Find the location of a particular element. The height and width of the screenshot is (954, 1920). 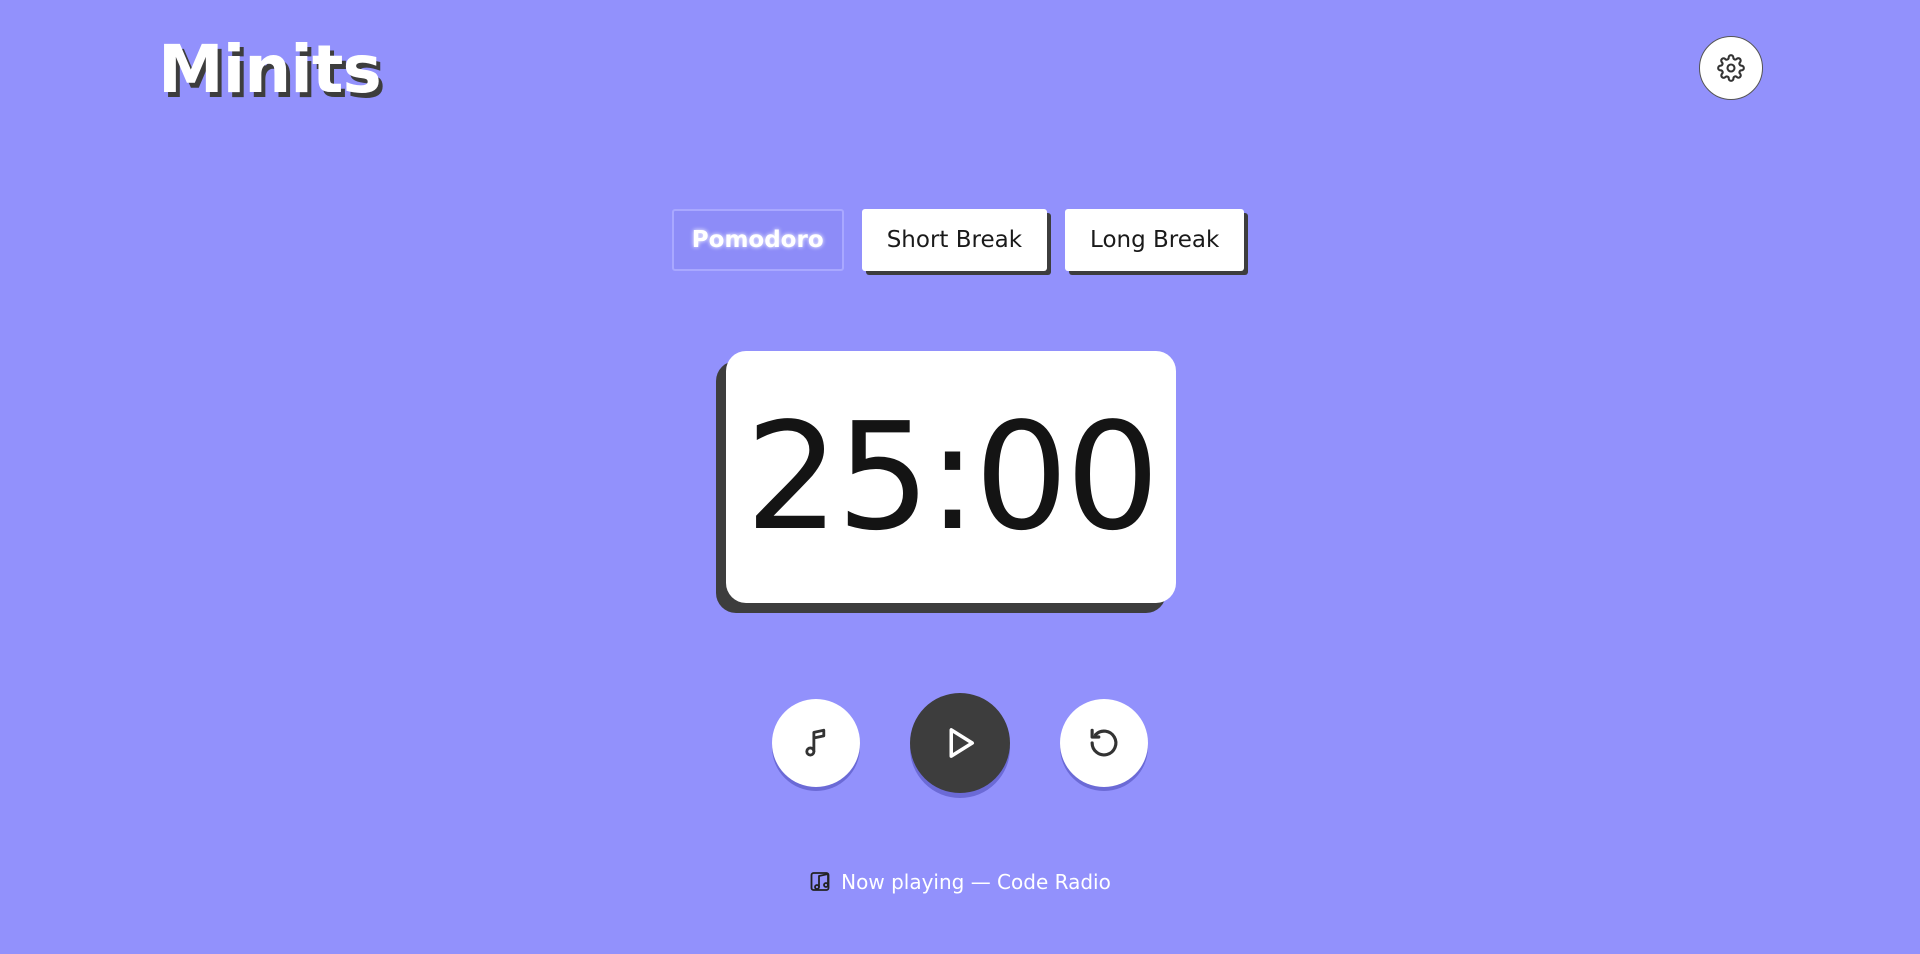

tab-short-break: Short Break is located at coordinates (954, 240).